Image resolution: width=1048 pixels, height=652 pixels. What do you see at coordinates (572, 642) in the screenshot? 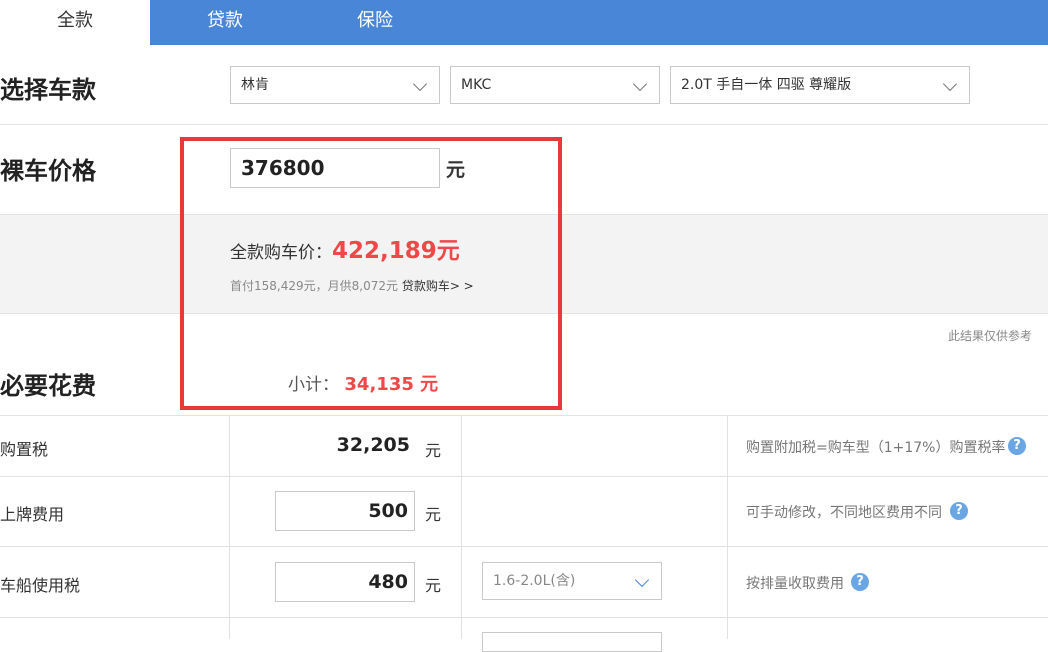
I see `next-row-select` at bounding box center [572, 642].